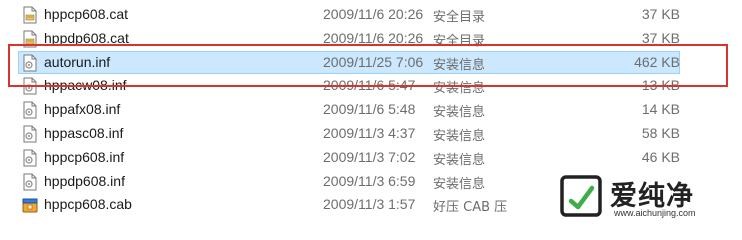  I want to click on file-row: hppasc08.inf 2009/11/3 4:37 安装信息 58 KB, so click(371, 134).